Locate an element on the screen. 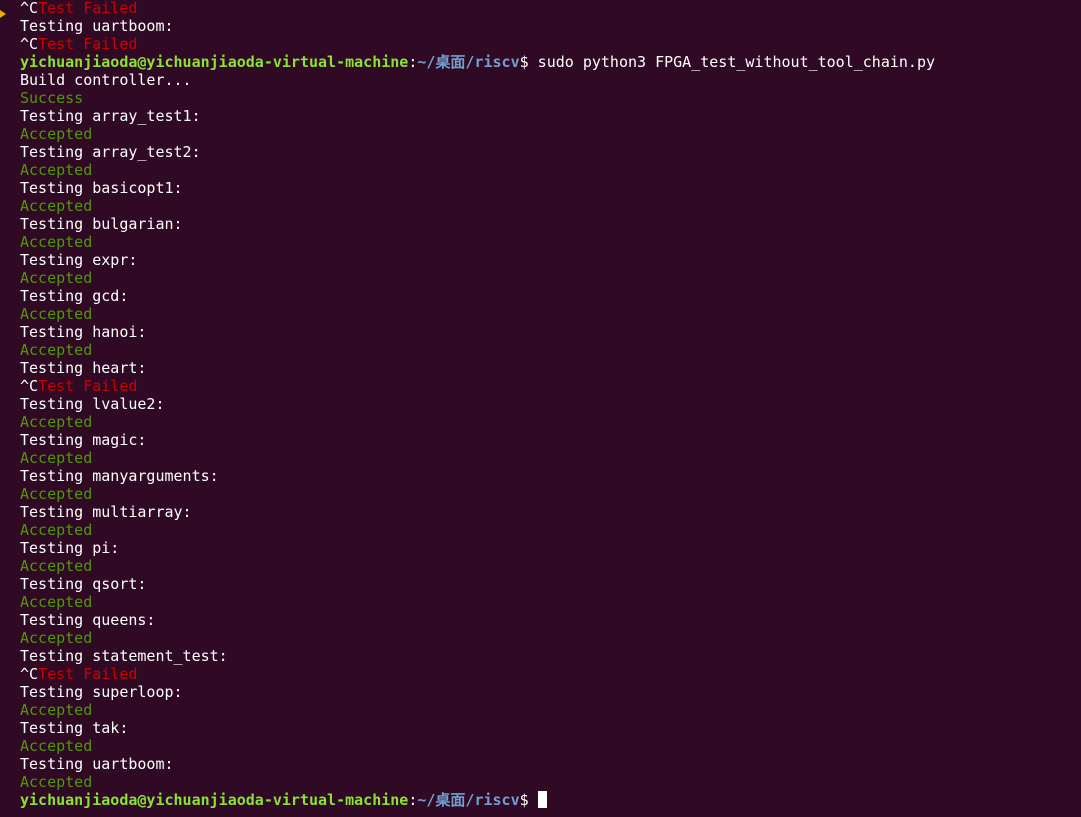 The width and height of the screenshot is (1081, 817). prompt-dollar: $ is located at coordinates (528, 800).